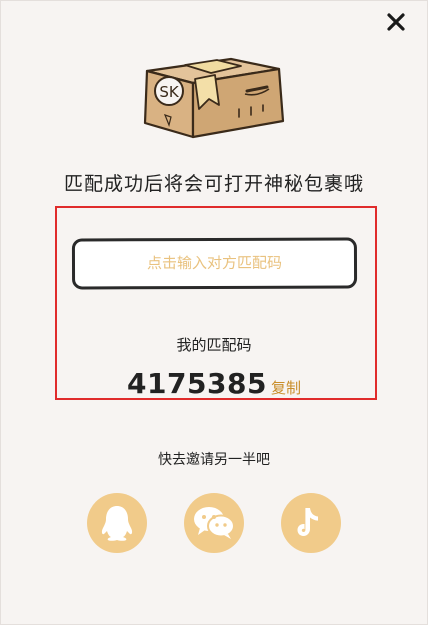 This screenshot has height=625, width=428. I want to click on invite-text: 快去邀请另一半吧, so click(214, 460).